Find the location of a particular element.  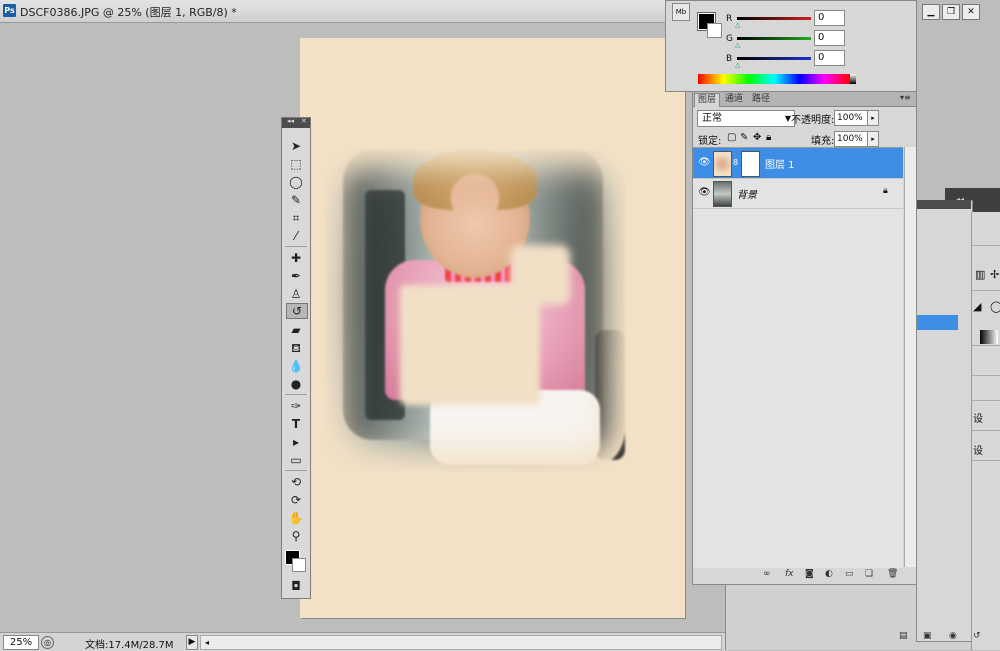

tab-channels: 通道 is located at coordinates (734, 99).